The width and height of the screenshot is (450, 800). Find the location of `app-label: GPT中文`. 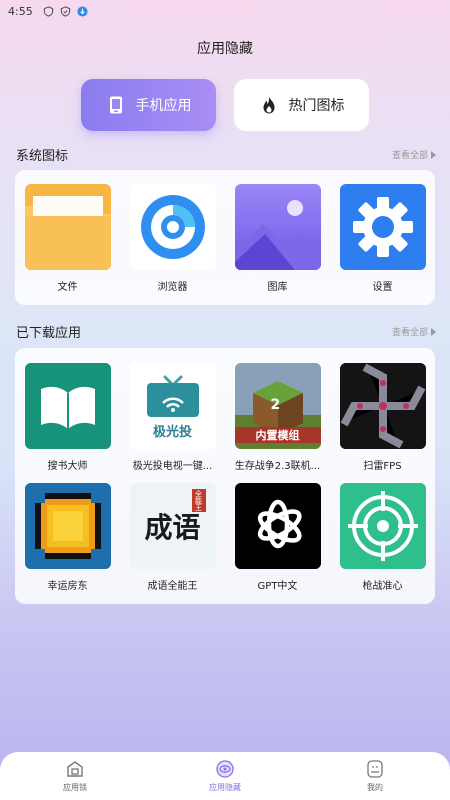

app-label: GPT中文 is located at coordinates (277, 586).